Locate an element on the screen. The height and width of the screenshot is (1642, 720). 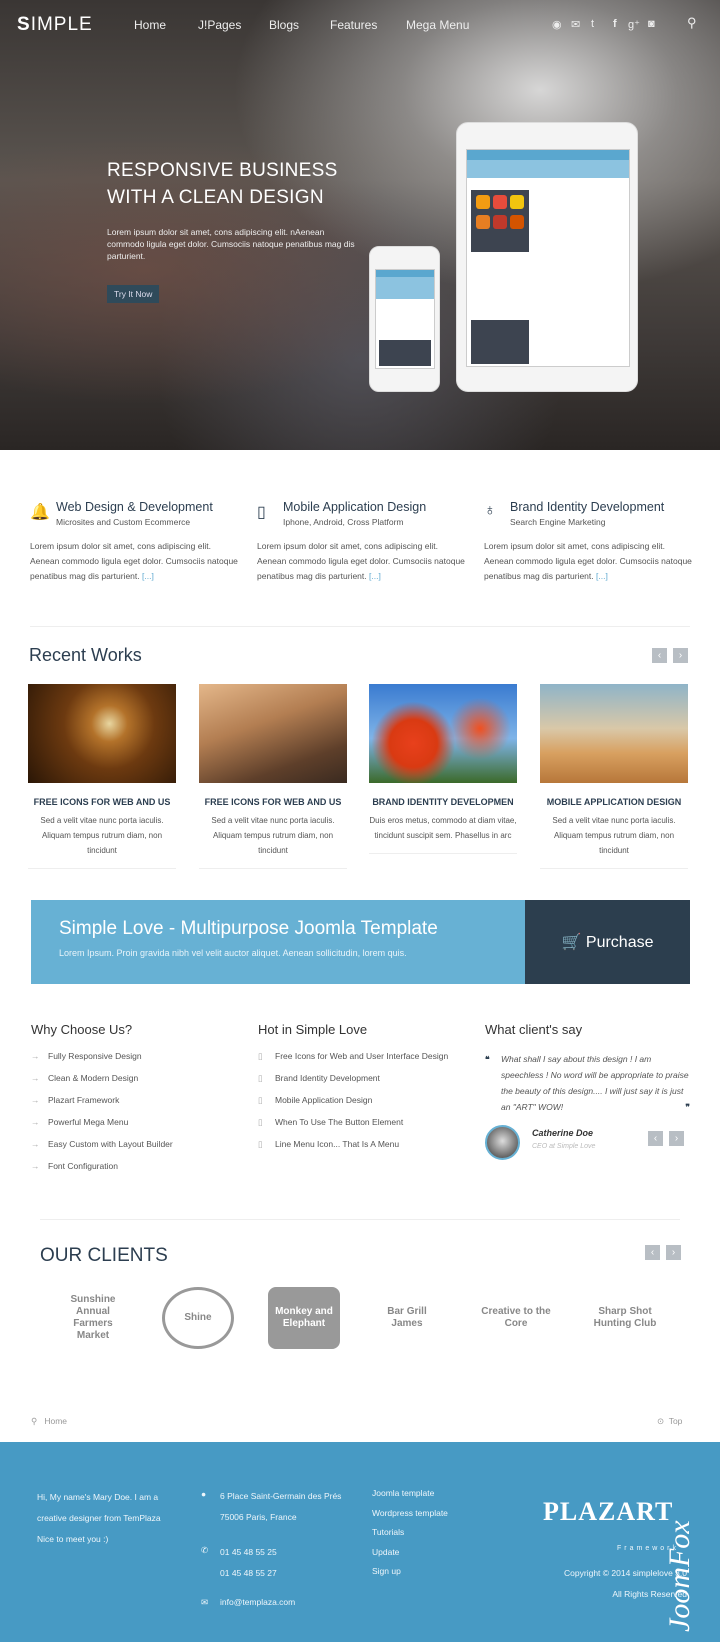
avatar is located at coordinates (502, 1142).